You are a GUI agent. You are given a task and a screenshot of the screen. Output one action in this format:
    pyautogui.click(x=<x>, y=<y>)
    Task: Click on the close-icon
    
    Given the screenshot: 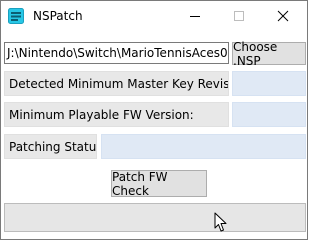 What is the action you would take?
    pyautogui.click(x=283, y=16)
    